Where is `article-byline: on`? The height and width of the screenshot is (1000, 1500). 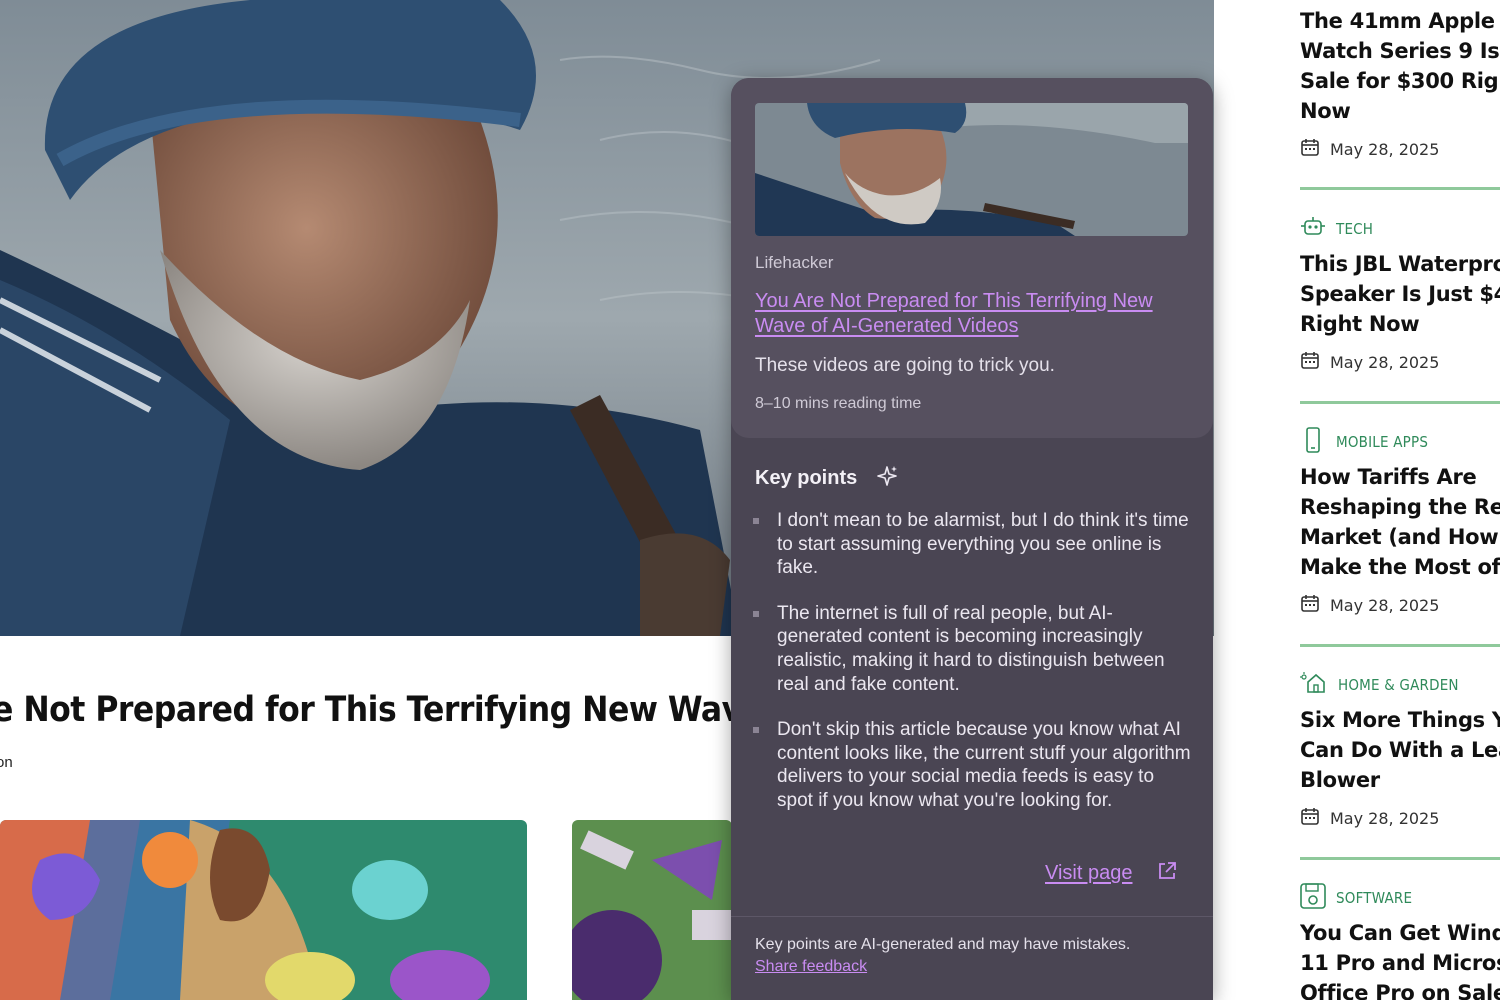 article-byline: on is located at coordinates (6, 762).